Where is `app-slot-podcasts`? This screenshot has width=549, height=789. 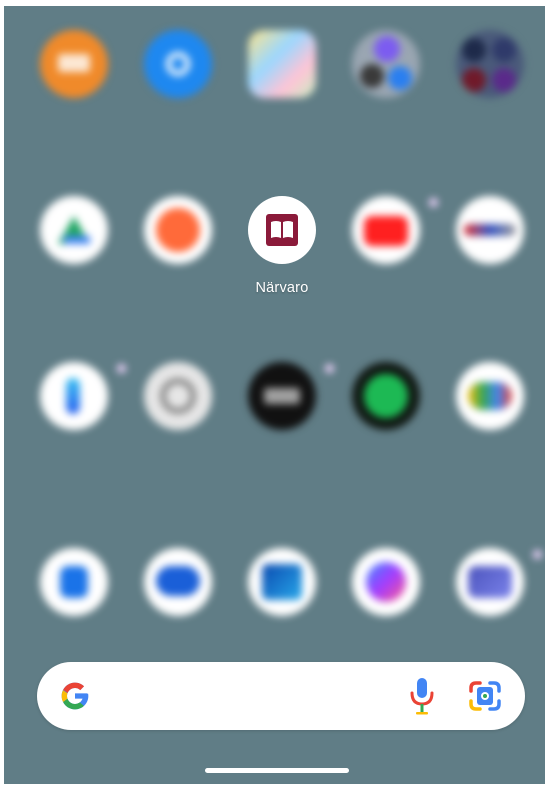 app-slot-podcasts is located at coordinates (490, 422).